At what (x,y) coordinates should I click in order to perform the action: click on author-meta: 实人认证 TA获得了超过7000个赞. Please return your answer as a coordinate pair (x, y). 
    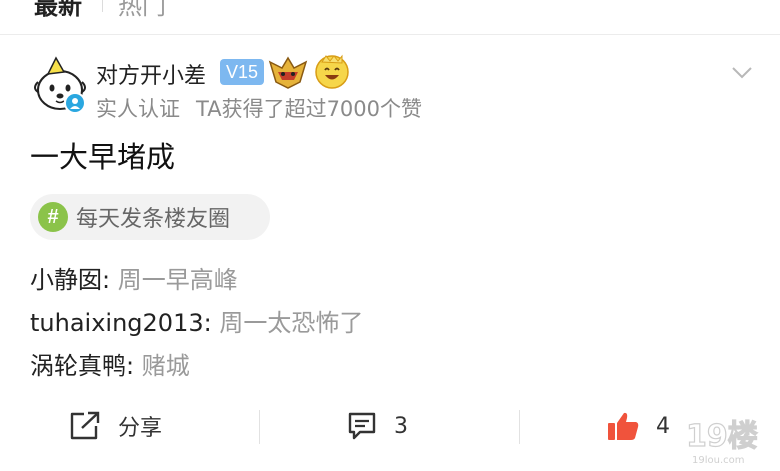
    Looking at the image, I should click on (259, 108).